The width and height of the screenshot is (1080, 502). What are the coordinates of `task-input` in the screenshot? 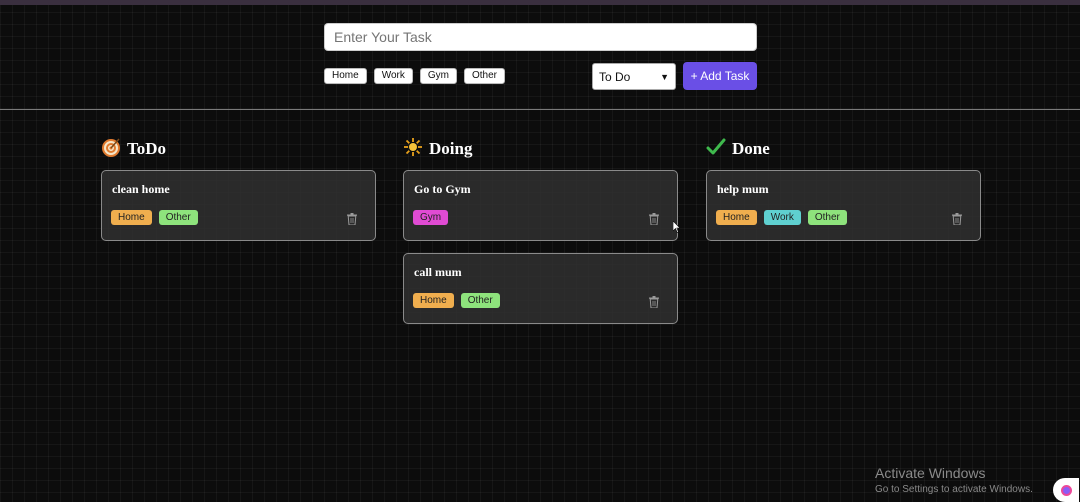 It's located at (540, 37).